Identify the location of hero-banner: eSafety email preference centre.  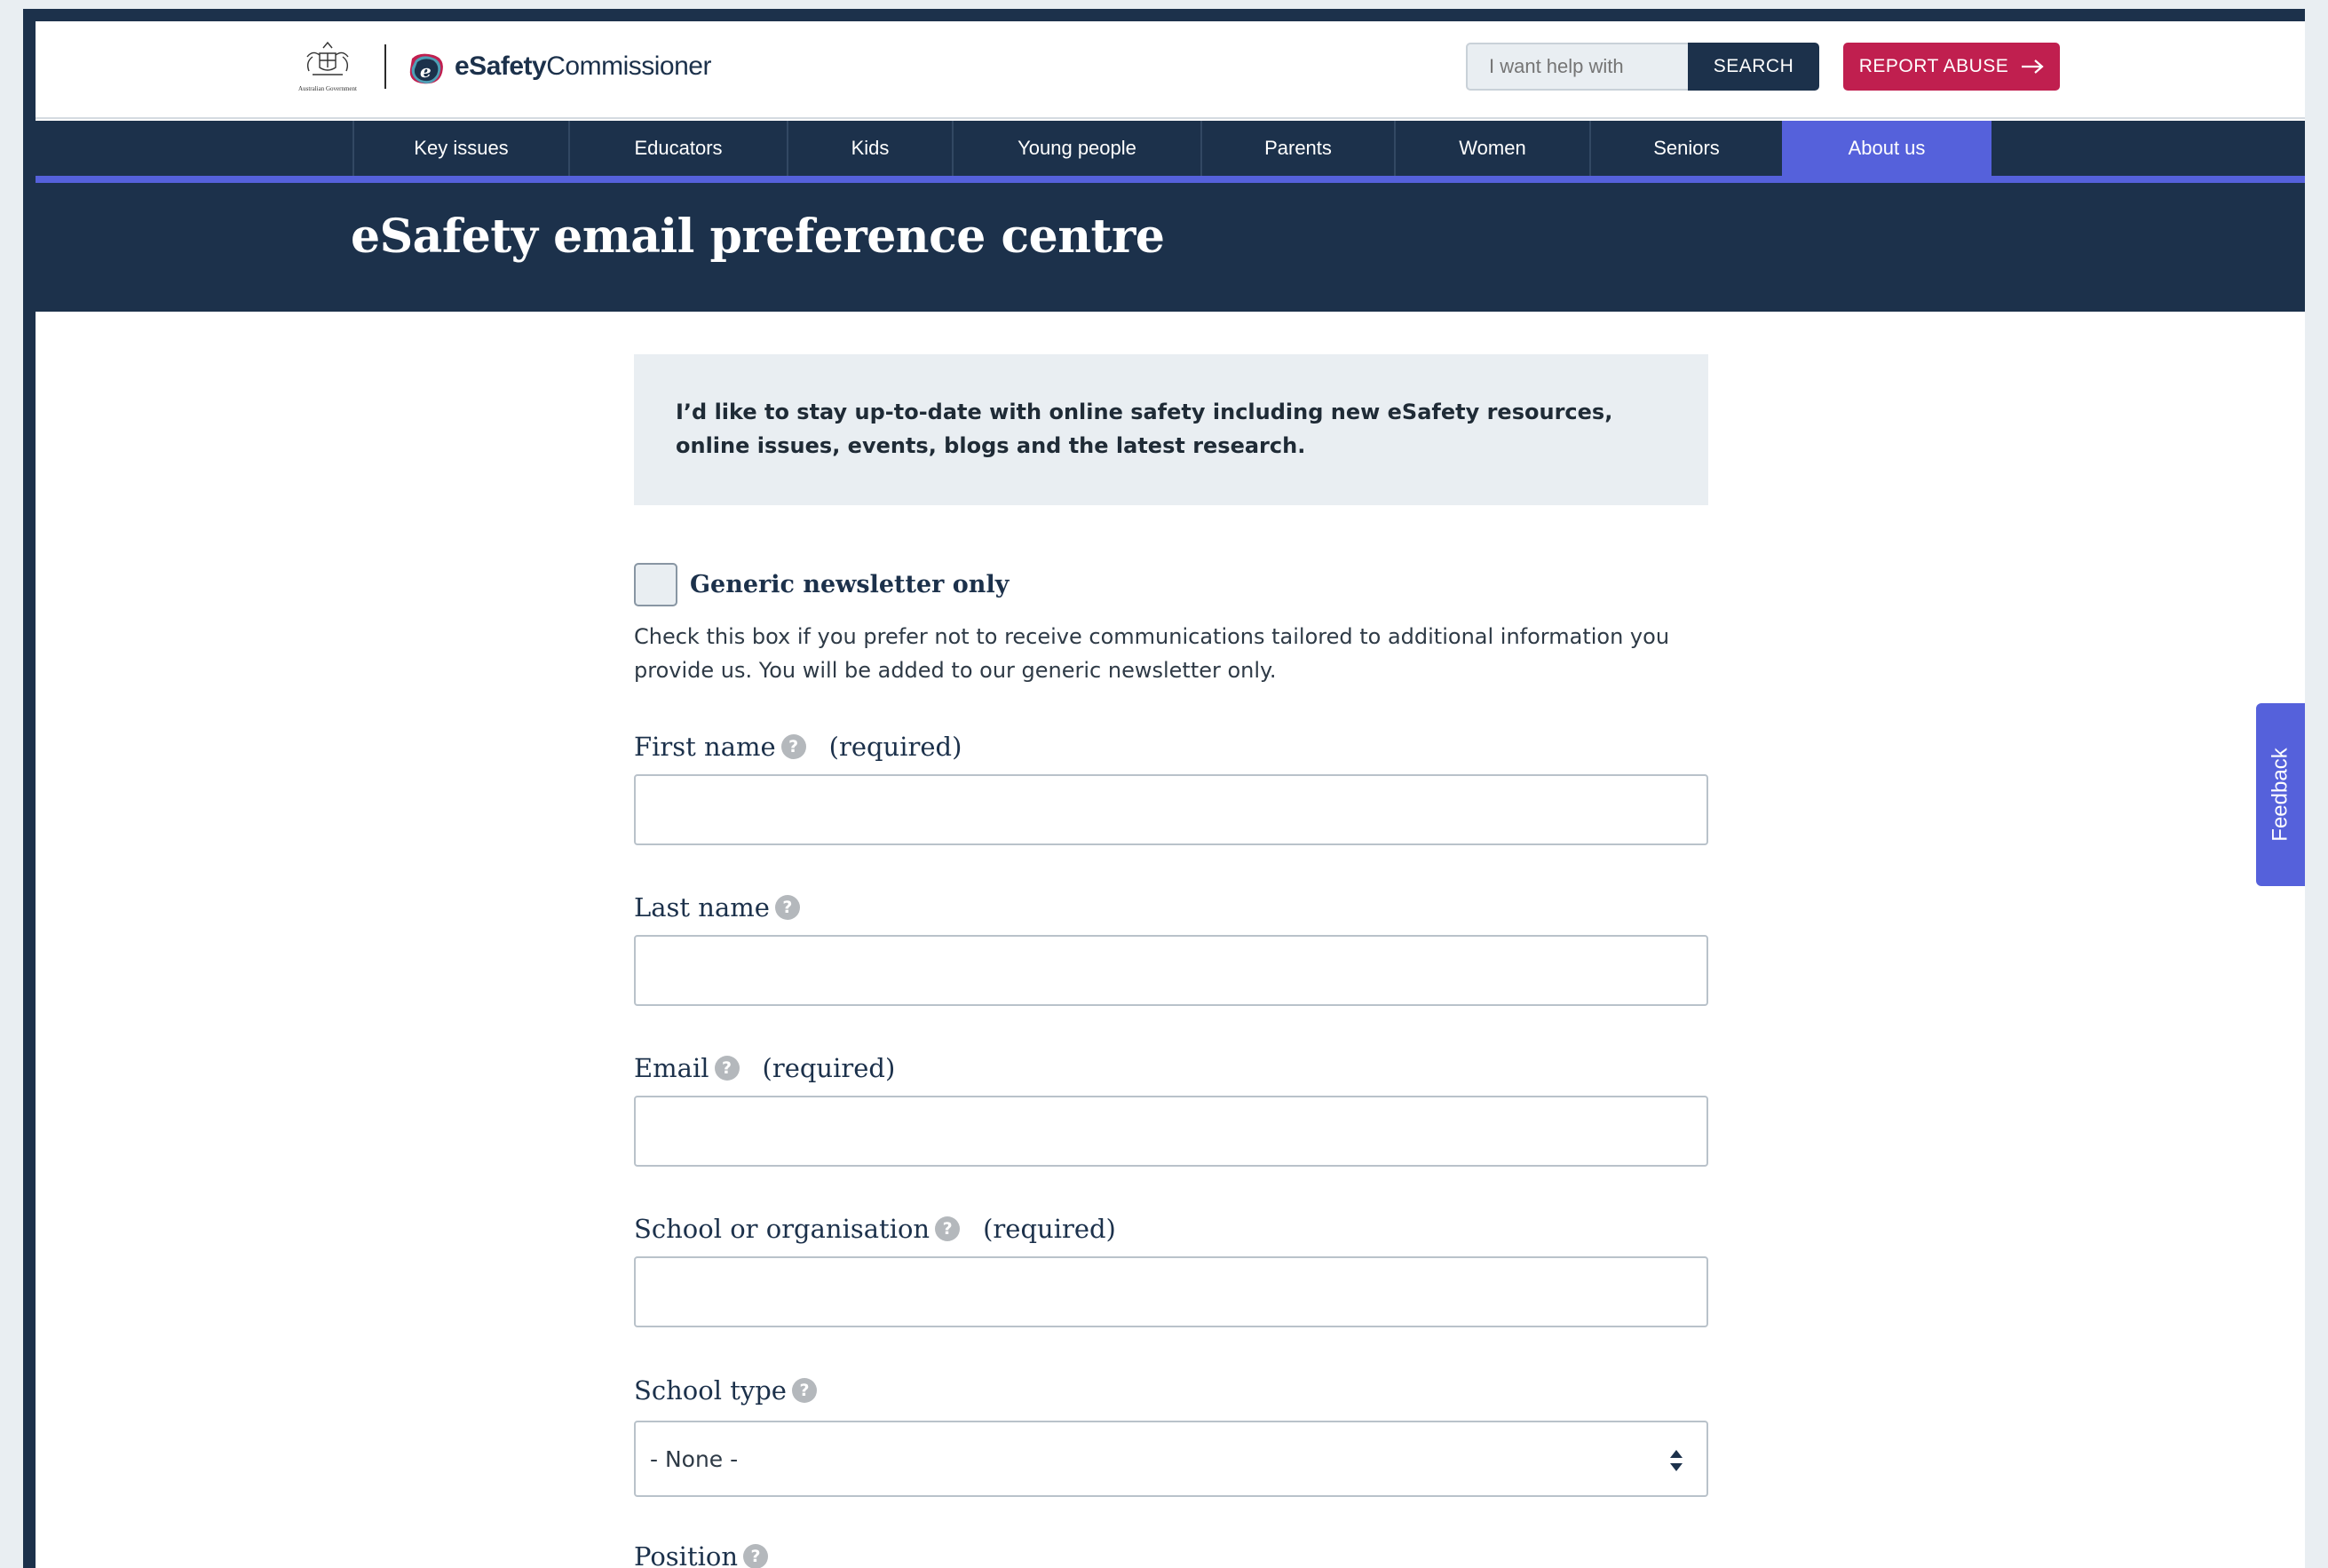
(1170, 247).